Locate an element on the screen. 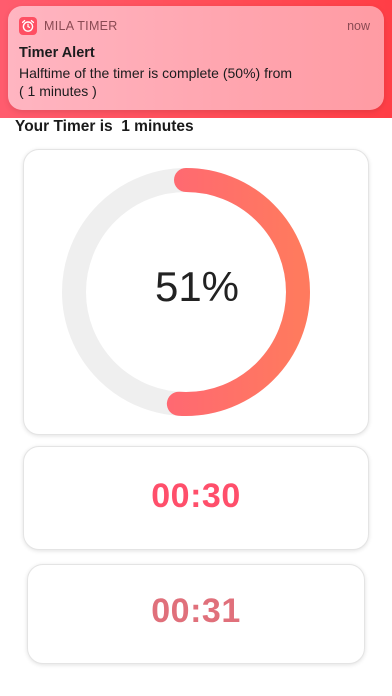 Image resolution: width=392 pixels, height=696 pixels. elapsed-time-card: 00:30 is located at coordinates (196, 498).